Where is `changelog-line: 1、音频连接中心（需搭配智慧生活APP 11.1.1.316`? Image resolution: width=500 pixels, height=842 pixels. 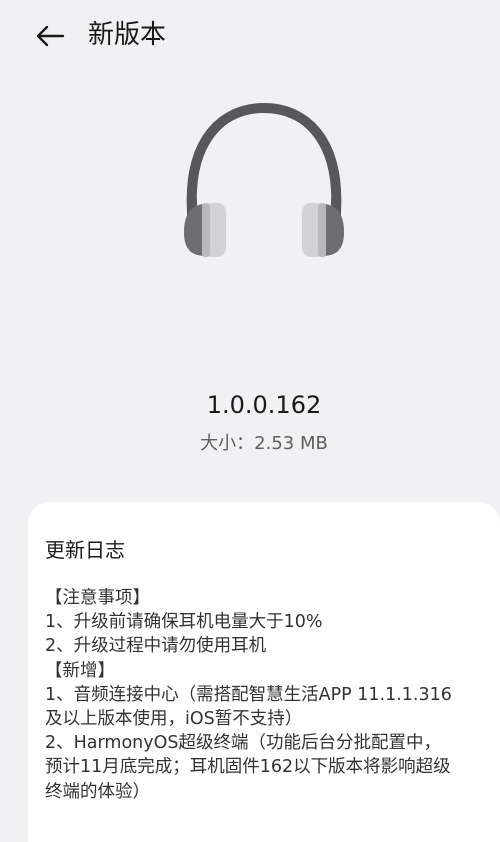
changelog-line: 1、音频连接中心（需搭配智慧生活APP 11.1.1.316 is located at coordinates (248, 694).